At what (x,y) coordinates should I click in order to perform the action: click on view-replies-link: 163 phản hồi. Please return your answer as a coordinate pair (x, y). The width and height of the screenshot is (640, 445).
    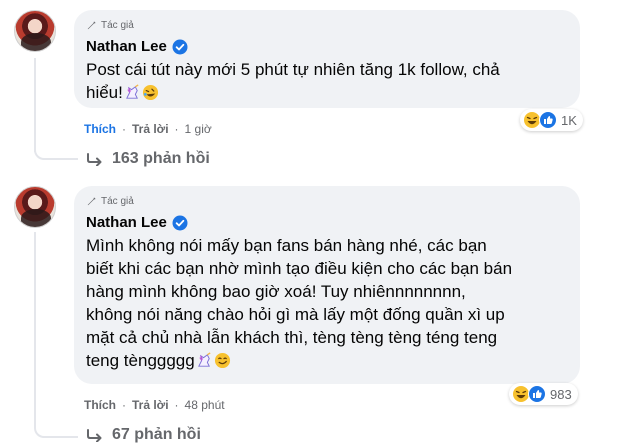
    Looking at the image, I should click on (148, 159).